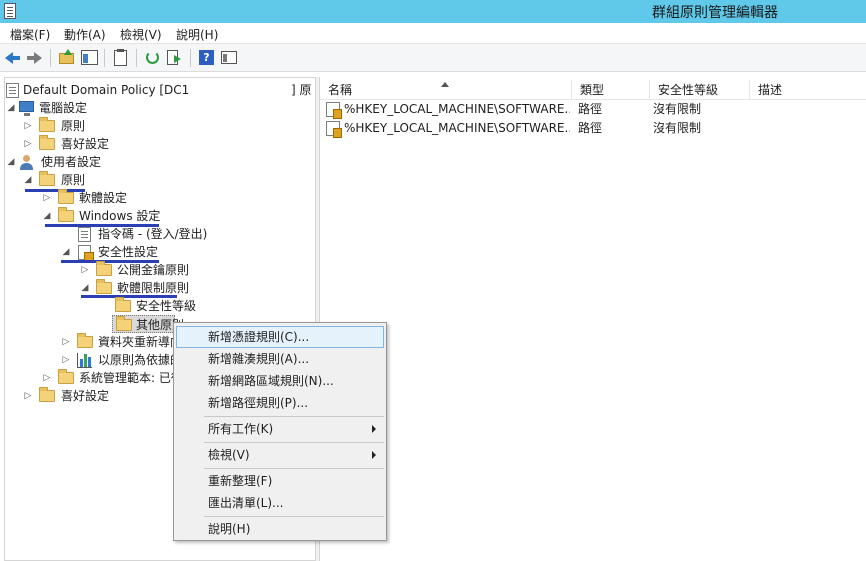  Describe the element at coordinates (90, 378) in the screenshot. I see `tree-node-admin-templates: ▷ 系統管理範本: 已從` at that location.